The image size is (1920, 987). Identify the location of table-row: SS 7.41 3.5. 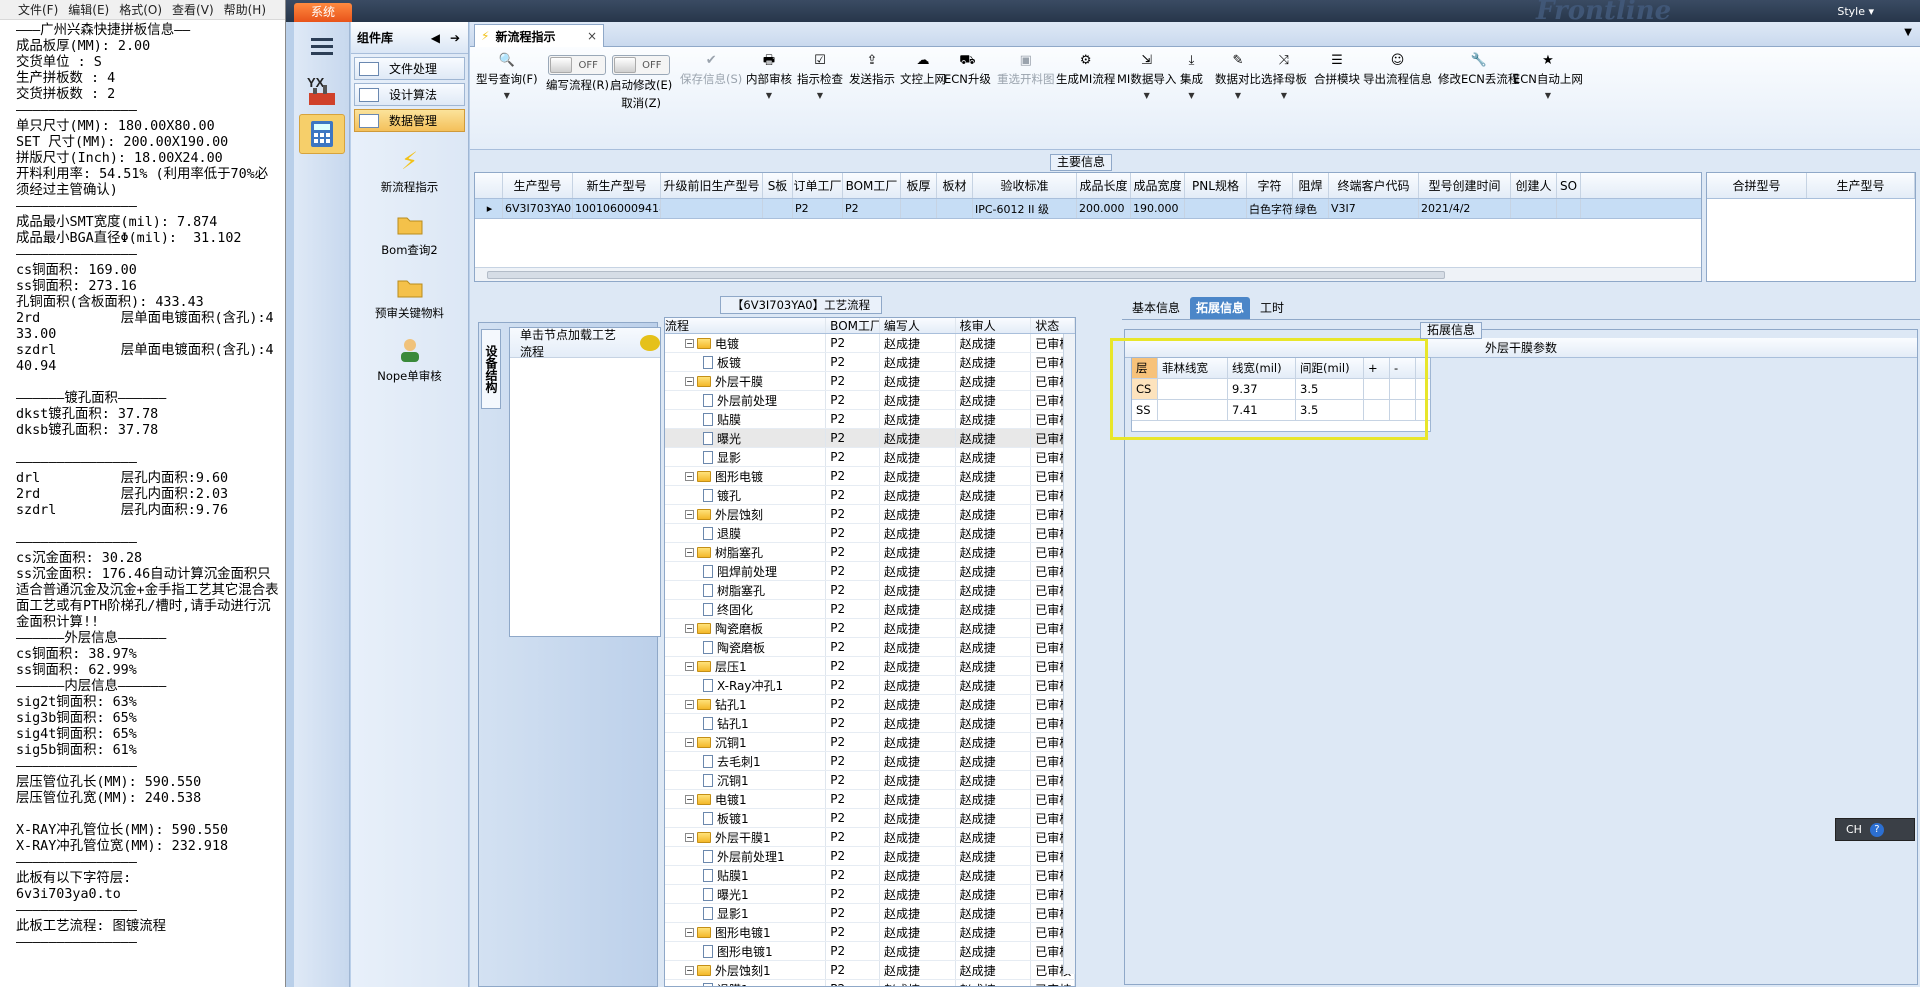
(1281, 410).